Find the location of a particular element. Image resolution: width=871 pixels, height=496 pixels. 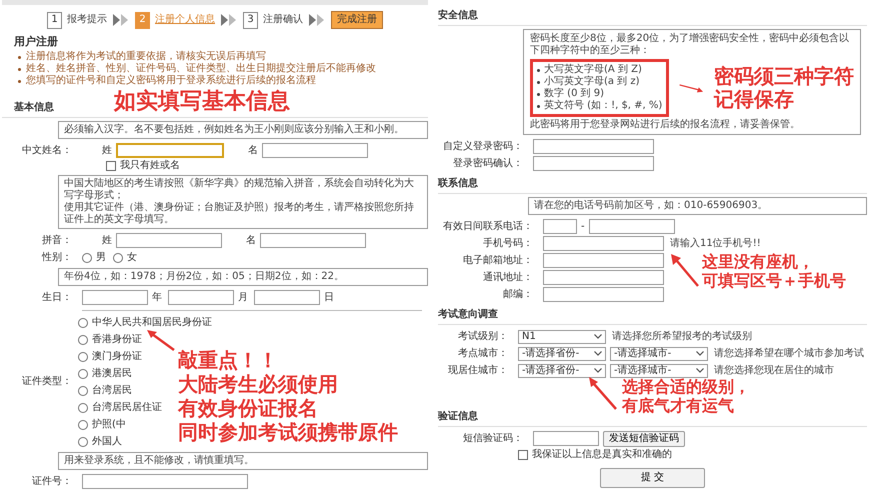

field-note: 请您选择希望在哪个城市参加考试 is located at coordinates (789, 354).